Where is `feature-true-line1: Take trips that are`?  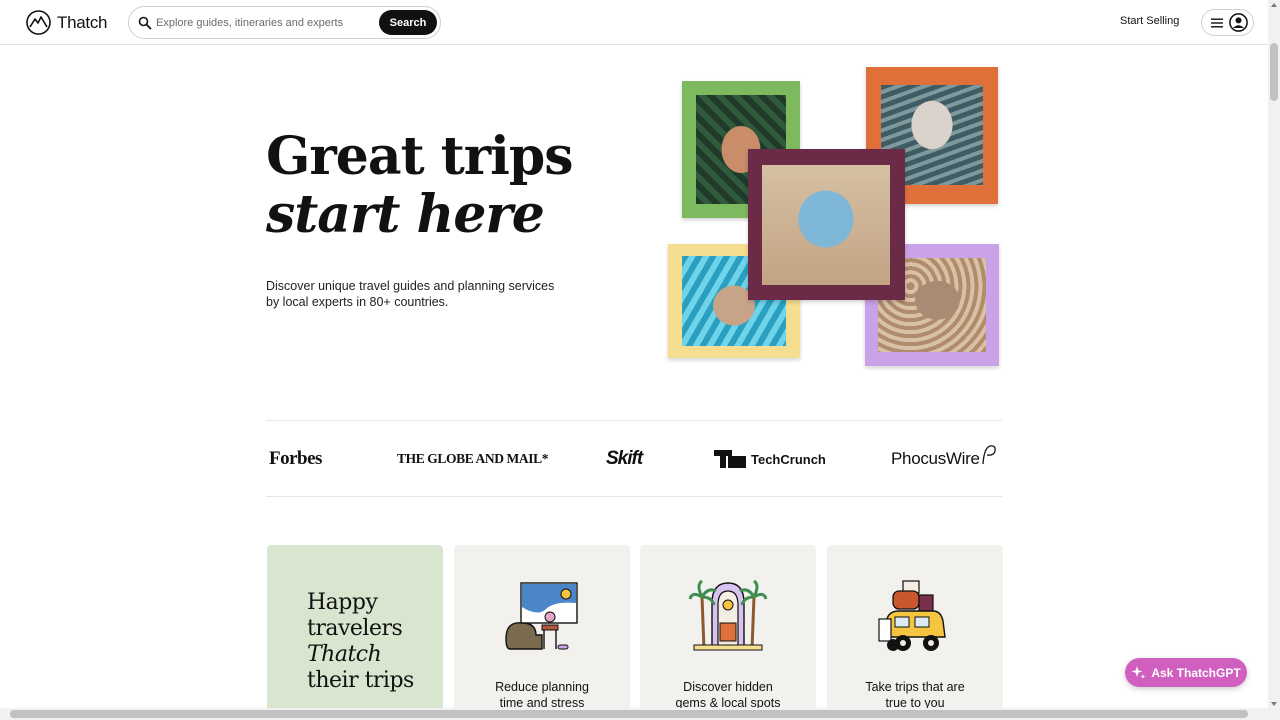
feature-true-line1: Take trips that are is located at coordinates (915, 687).